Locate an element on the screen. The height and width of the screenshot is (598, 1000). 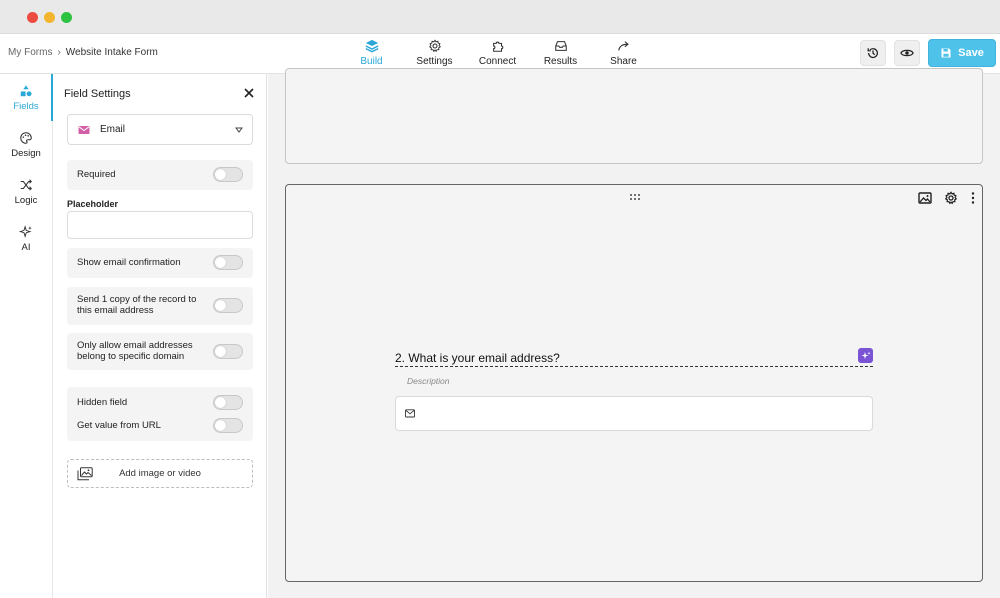
question-title-field: 2. What is your email address? is located at coordinates (634, 357).